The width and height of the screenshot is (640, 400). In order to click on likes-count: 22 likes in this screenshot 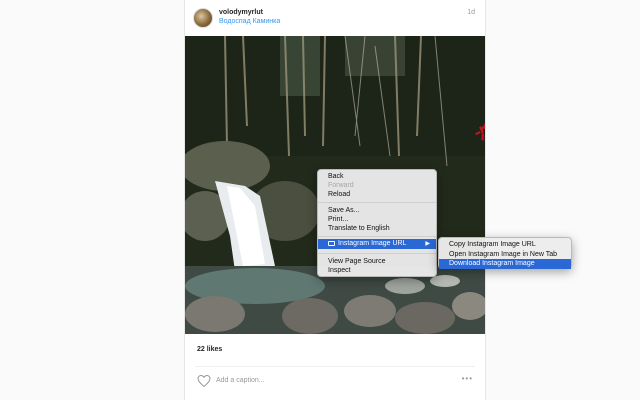, I will do `click(209, 349)`.